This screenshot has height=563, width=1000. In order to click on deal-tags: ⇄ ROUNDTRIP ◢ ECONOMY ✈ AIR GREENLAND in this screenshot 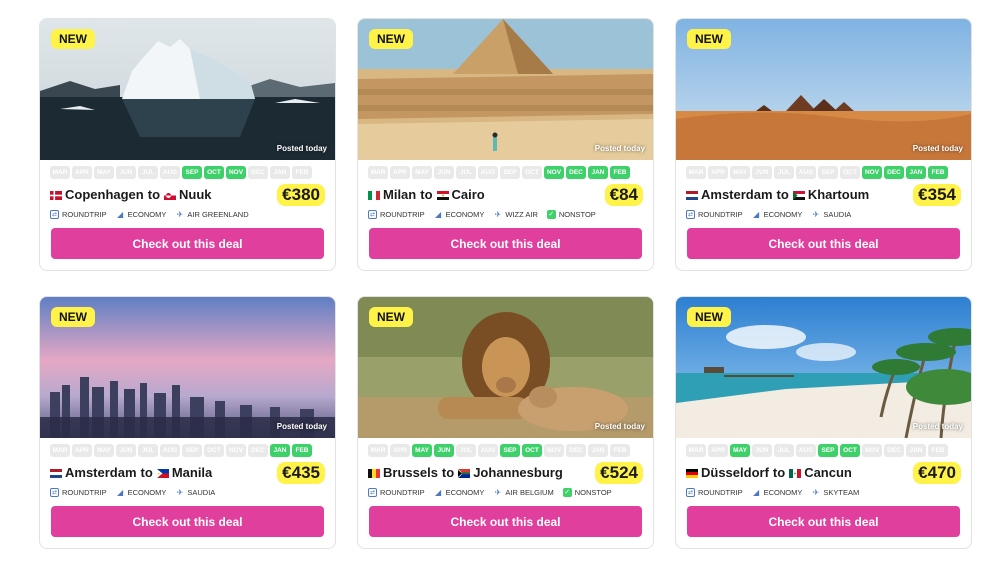, I will do `click(149, 214)`.